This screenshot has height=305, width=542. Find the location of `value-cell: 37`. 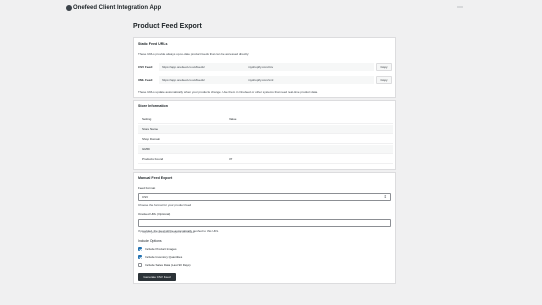

value-cell: 37 is located at coordinates (231, 159).